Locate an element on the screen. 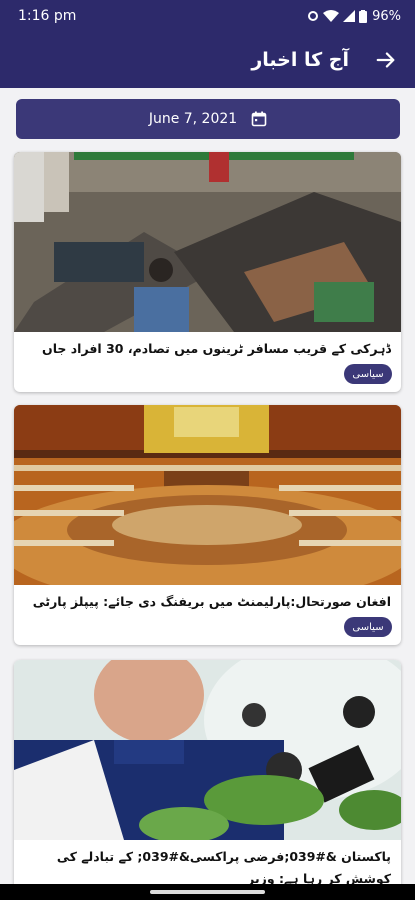 This screenshot has width=415, height=900. calendar-icon is located at coordinates (259, 119).